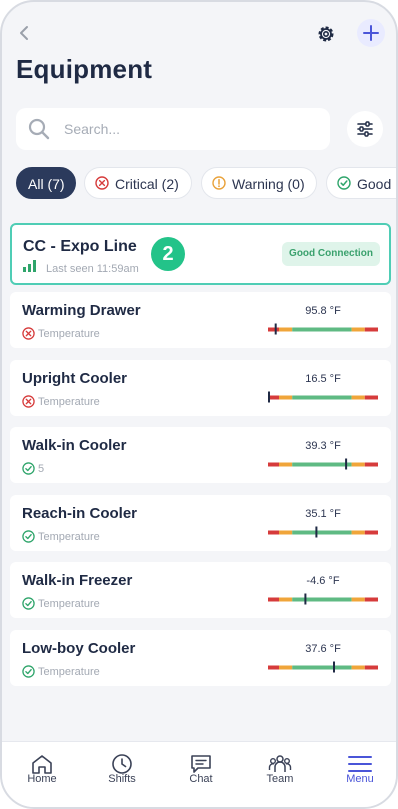  Describe the element at coordinates (323, 446) in the screenshot. I see `temperature-reading: 39.3 °F` at that location.